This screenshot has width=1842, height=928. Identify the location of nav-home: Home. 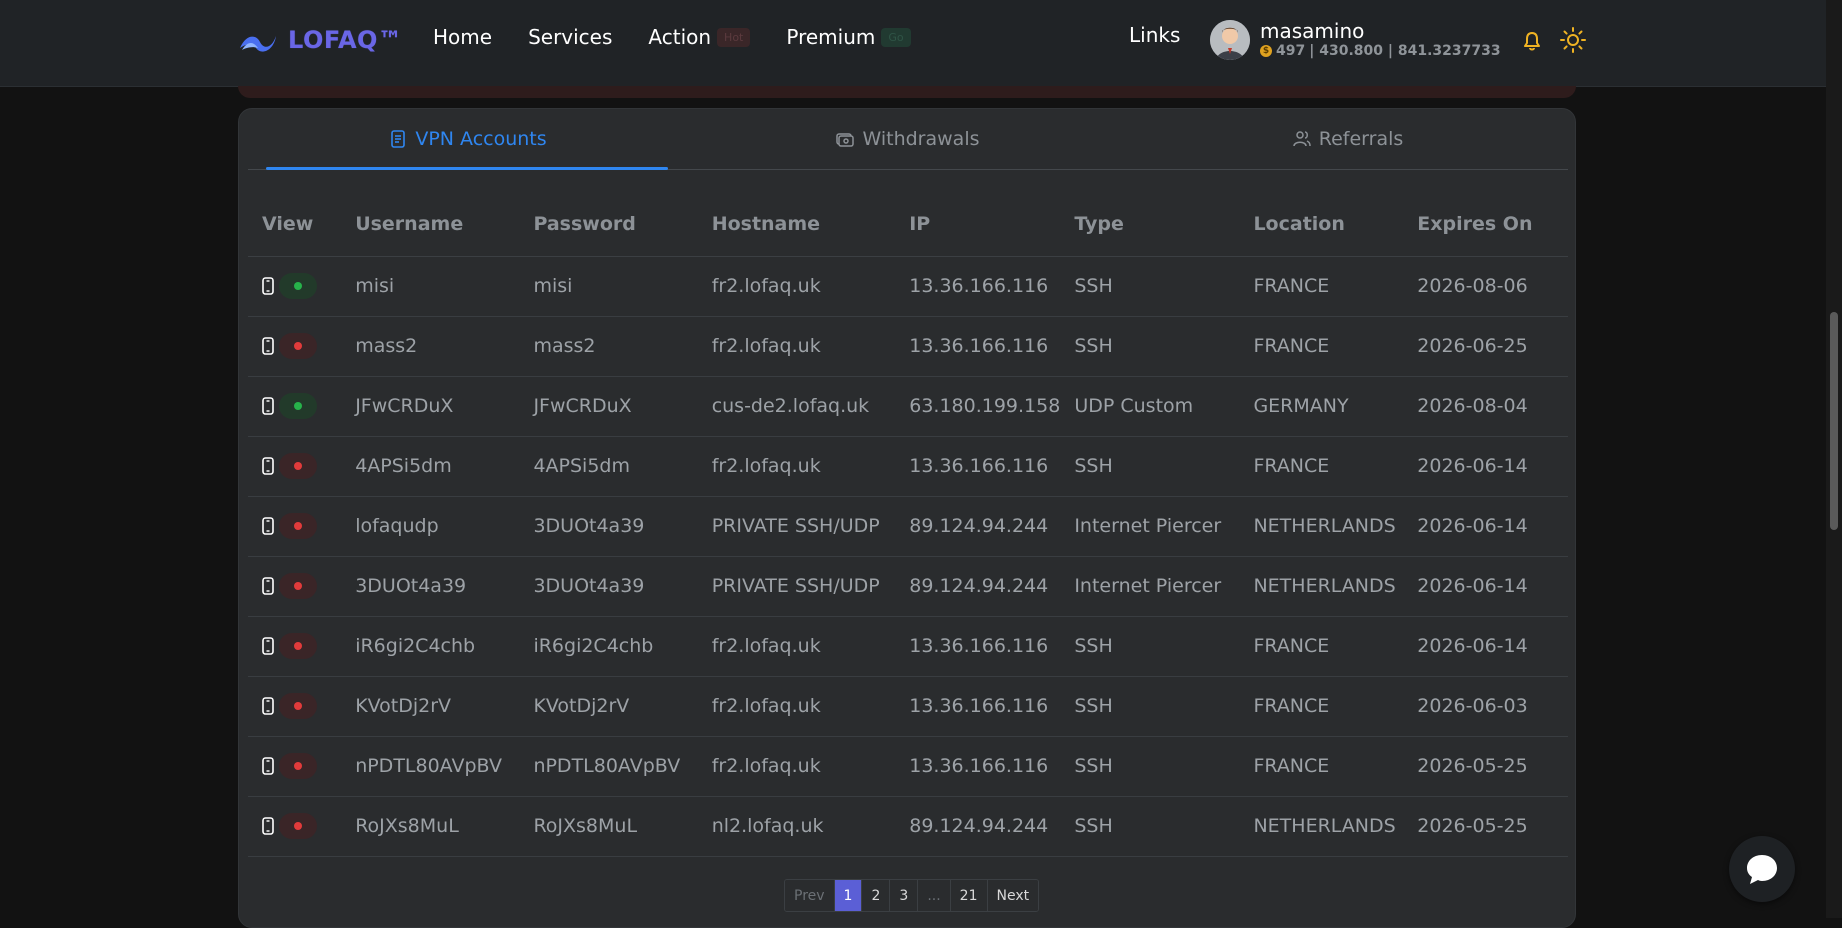
(462, 37).